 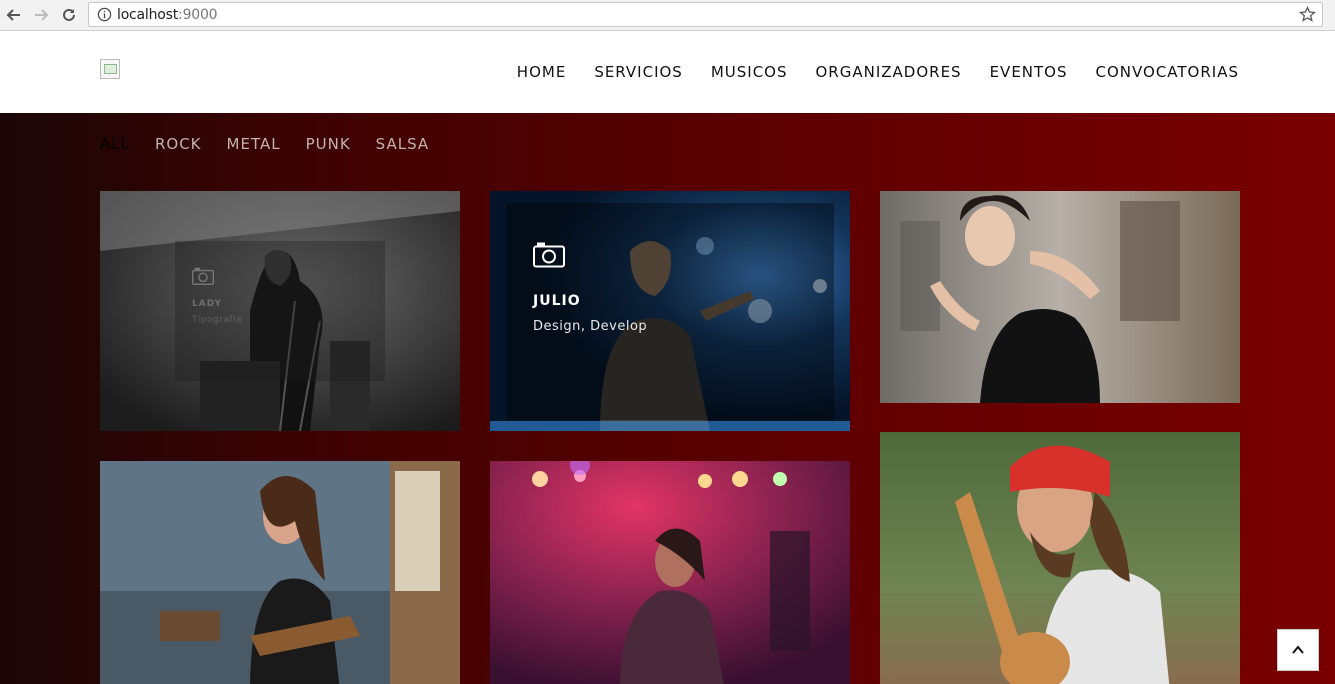 I want to click on nav-eventos: EVENTOS, so click(x=1029, y=72).